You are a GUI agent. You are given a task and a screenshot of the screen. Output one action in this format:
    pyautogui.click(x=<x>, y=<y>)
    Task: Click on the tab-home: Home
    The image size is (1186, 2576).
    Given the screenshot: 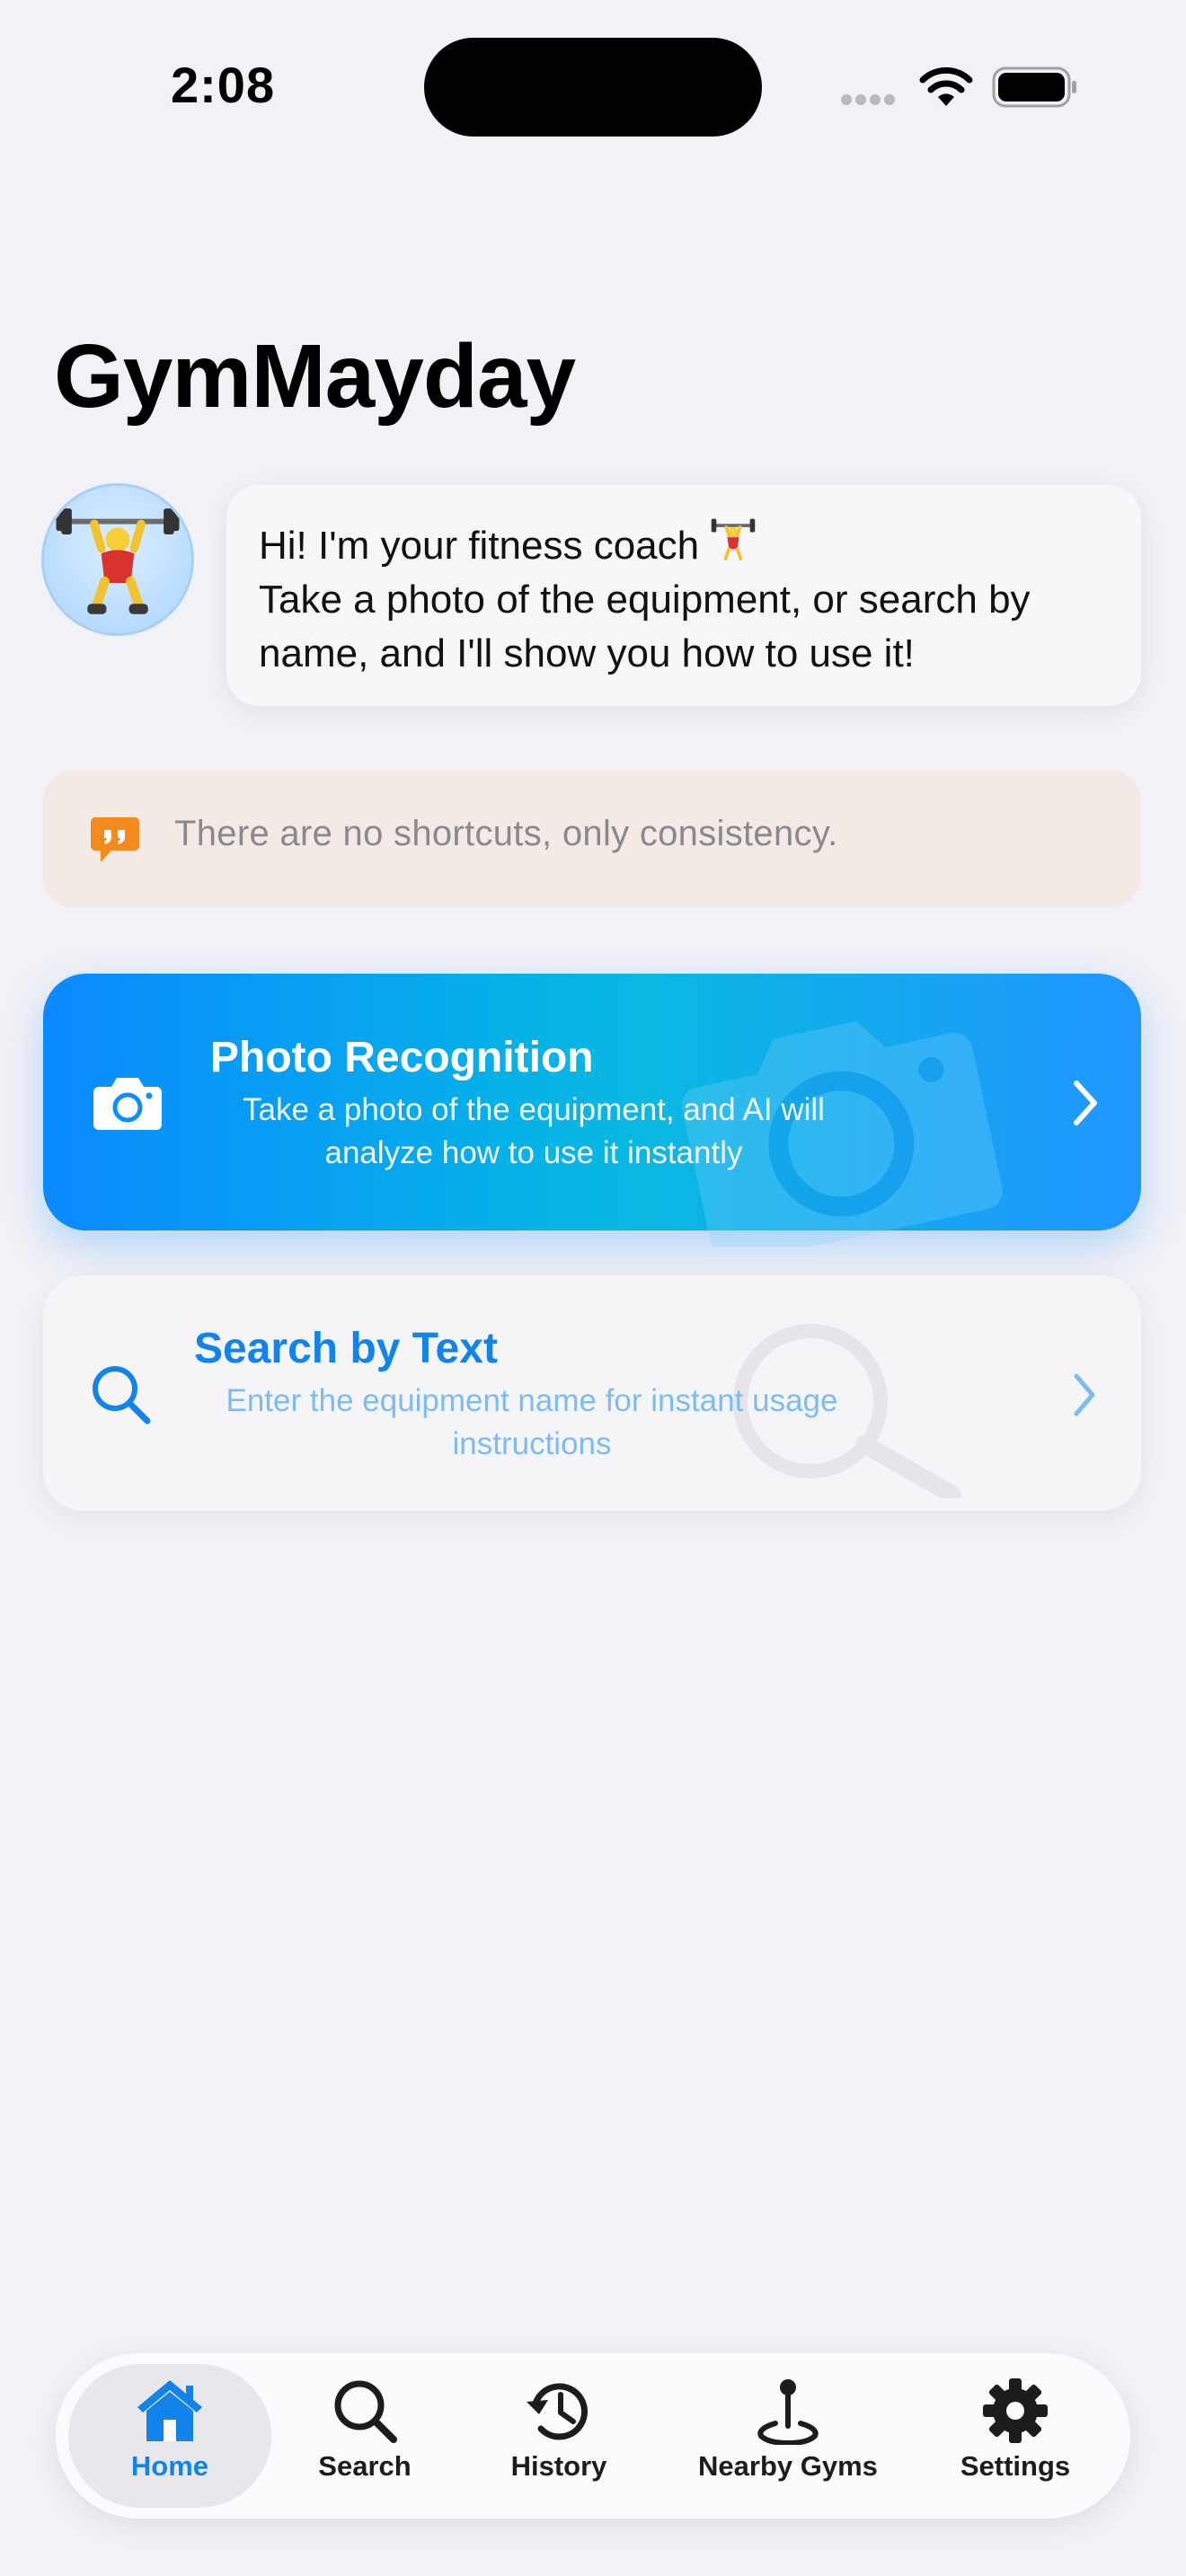 What is the action you would take?
    pyautogui.click(x=169, y=2430)
    